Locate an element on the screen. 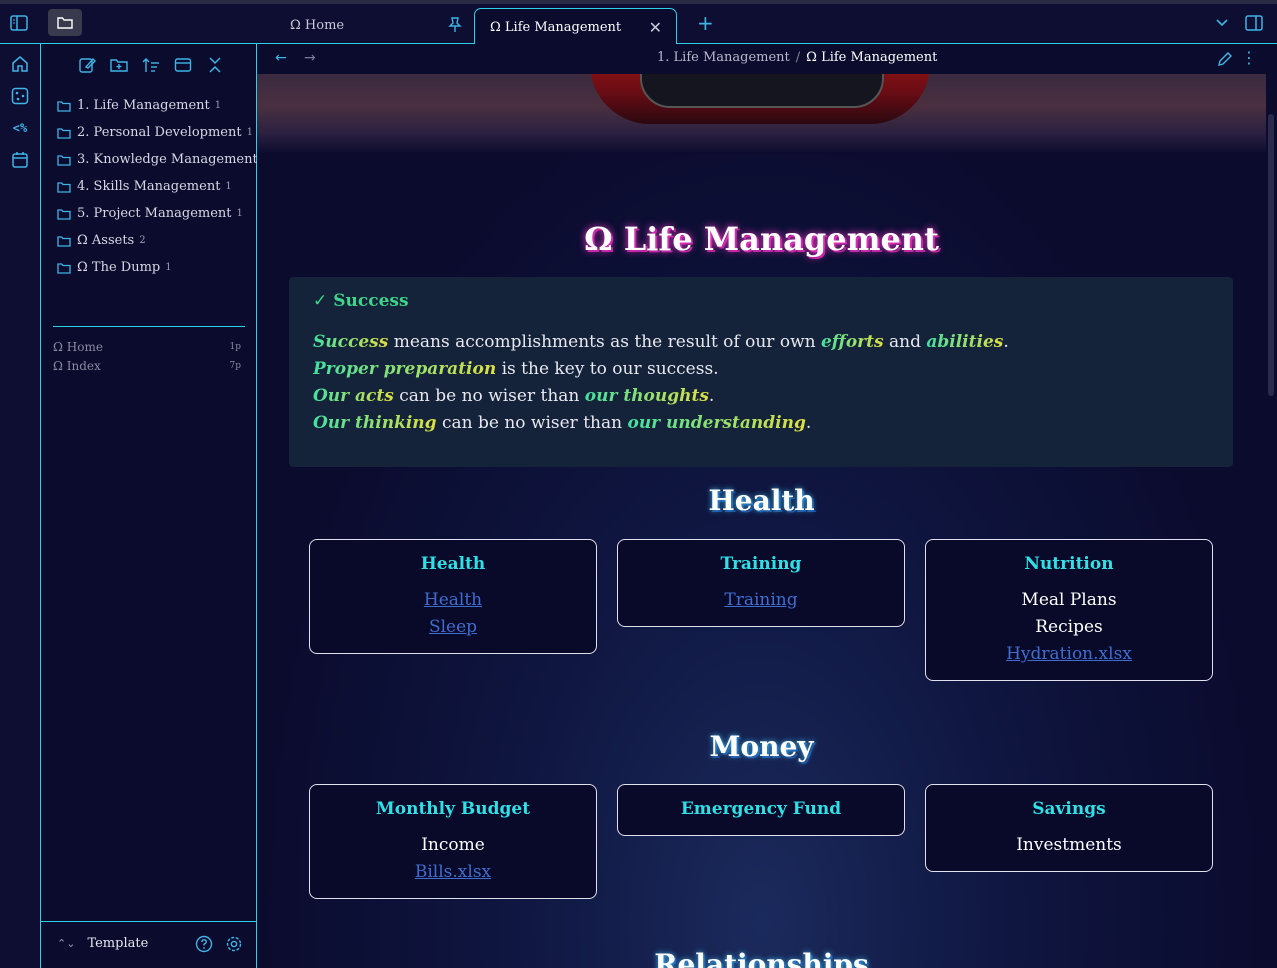 The image size is (1277, 968). folder-label: 2. Personal Development is located at coordinates (159, 132).